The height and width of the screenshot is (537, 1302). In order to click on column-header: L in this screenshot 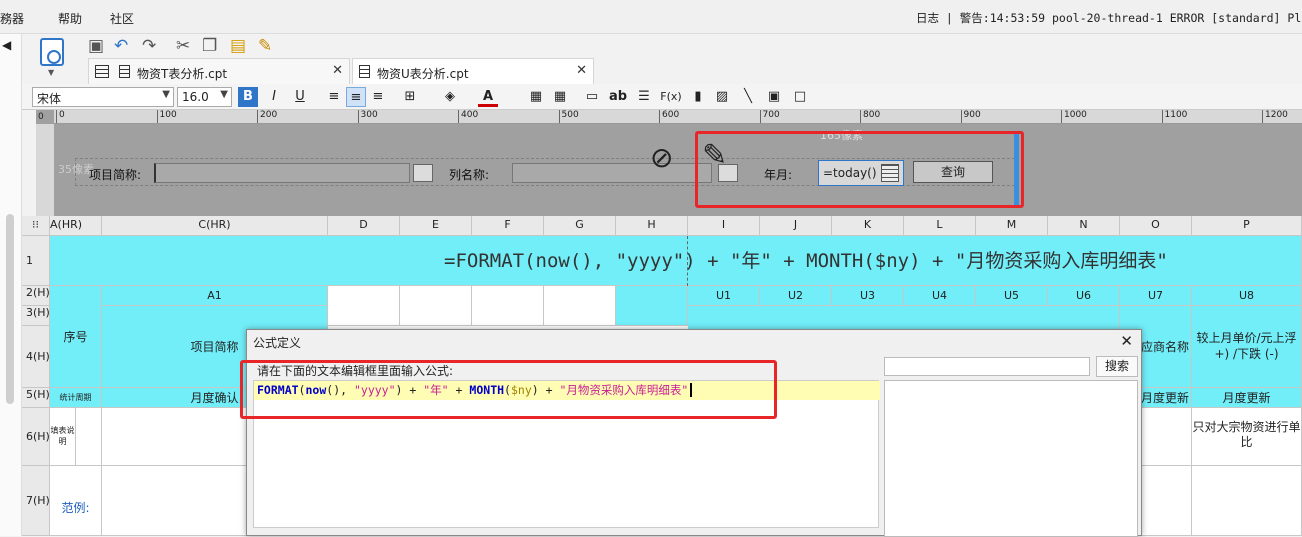, I will do `click(940, 226)`.